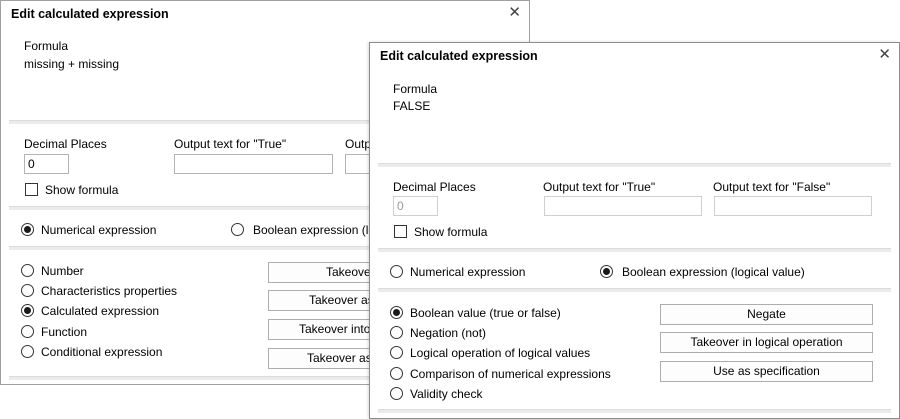 The image size is (900, 419). I want to click on option-label: Conditional expression, so click(102, 352).